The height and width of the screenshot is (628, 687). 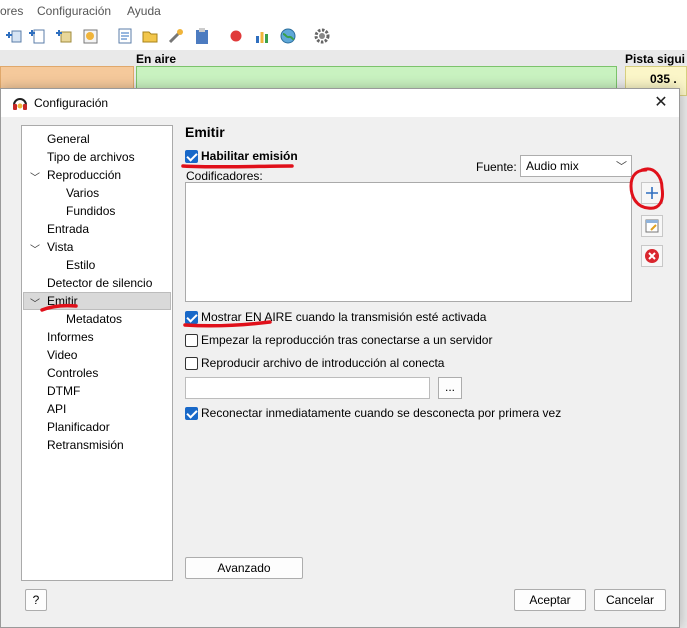 I want to click on source-value: Audio mix, so click(x=552, y=166).